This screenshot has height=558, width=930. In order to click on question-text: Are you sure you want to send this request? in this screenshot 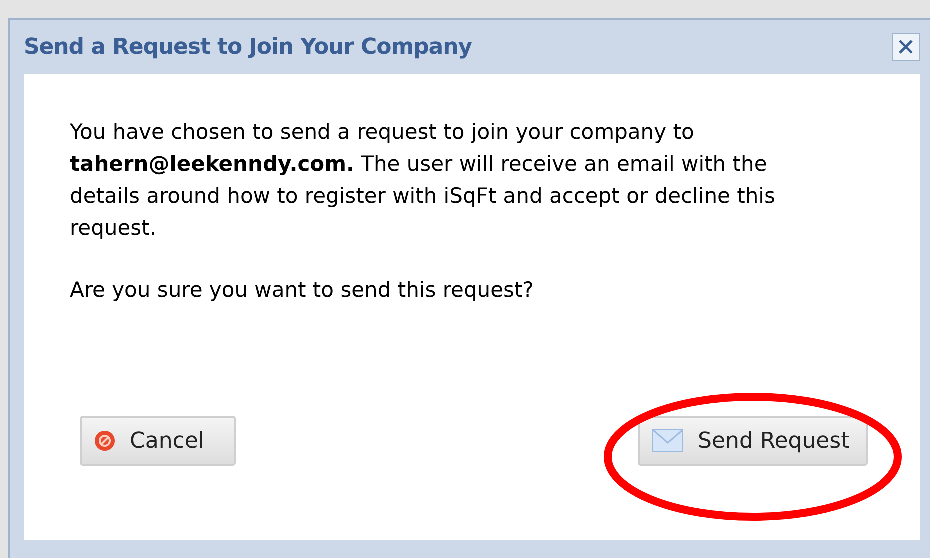, I will do `click(302, 290)`.